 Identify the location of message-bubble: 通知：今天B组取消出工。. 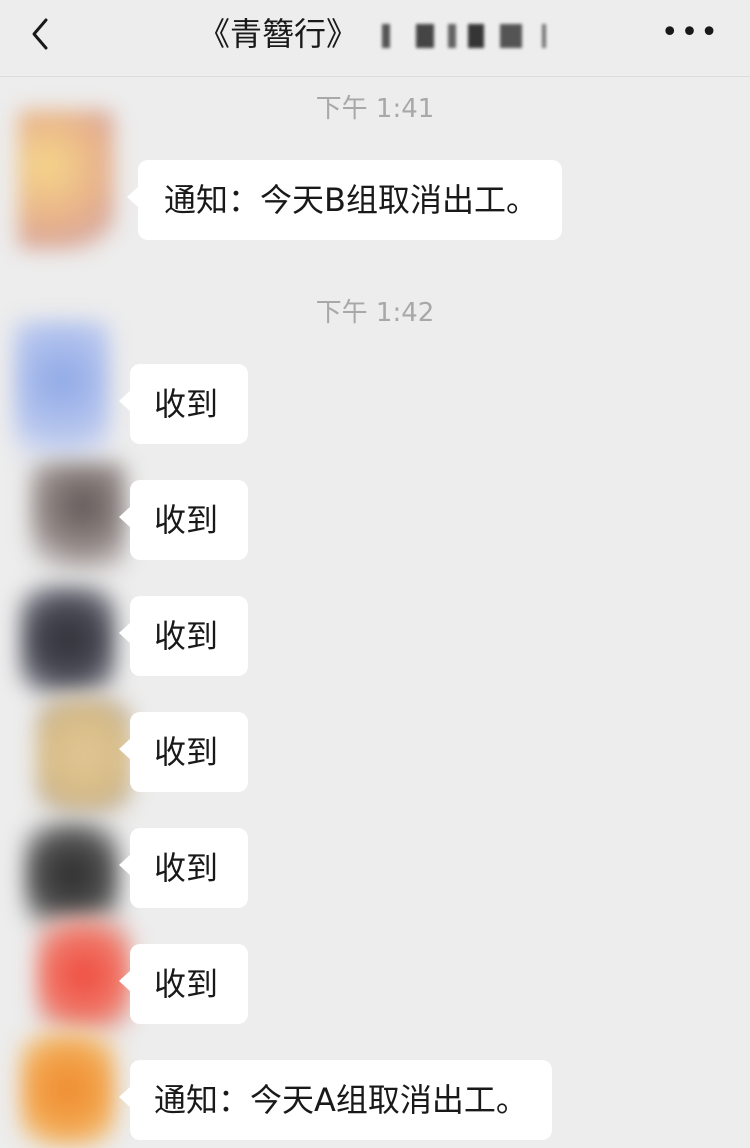
(344, 200).